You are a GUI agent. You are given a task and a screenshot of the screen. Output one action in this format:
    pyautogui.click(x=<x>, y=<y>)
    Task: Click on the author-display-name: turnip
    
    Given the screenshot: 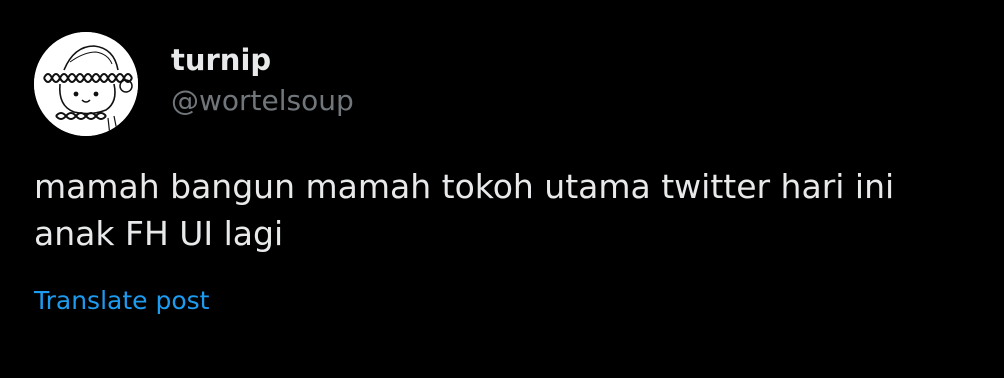 What is the action you would take?
    pyautogui.click(x=221, y=60)
    